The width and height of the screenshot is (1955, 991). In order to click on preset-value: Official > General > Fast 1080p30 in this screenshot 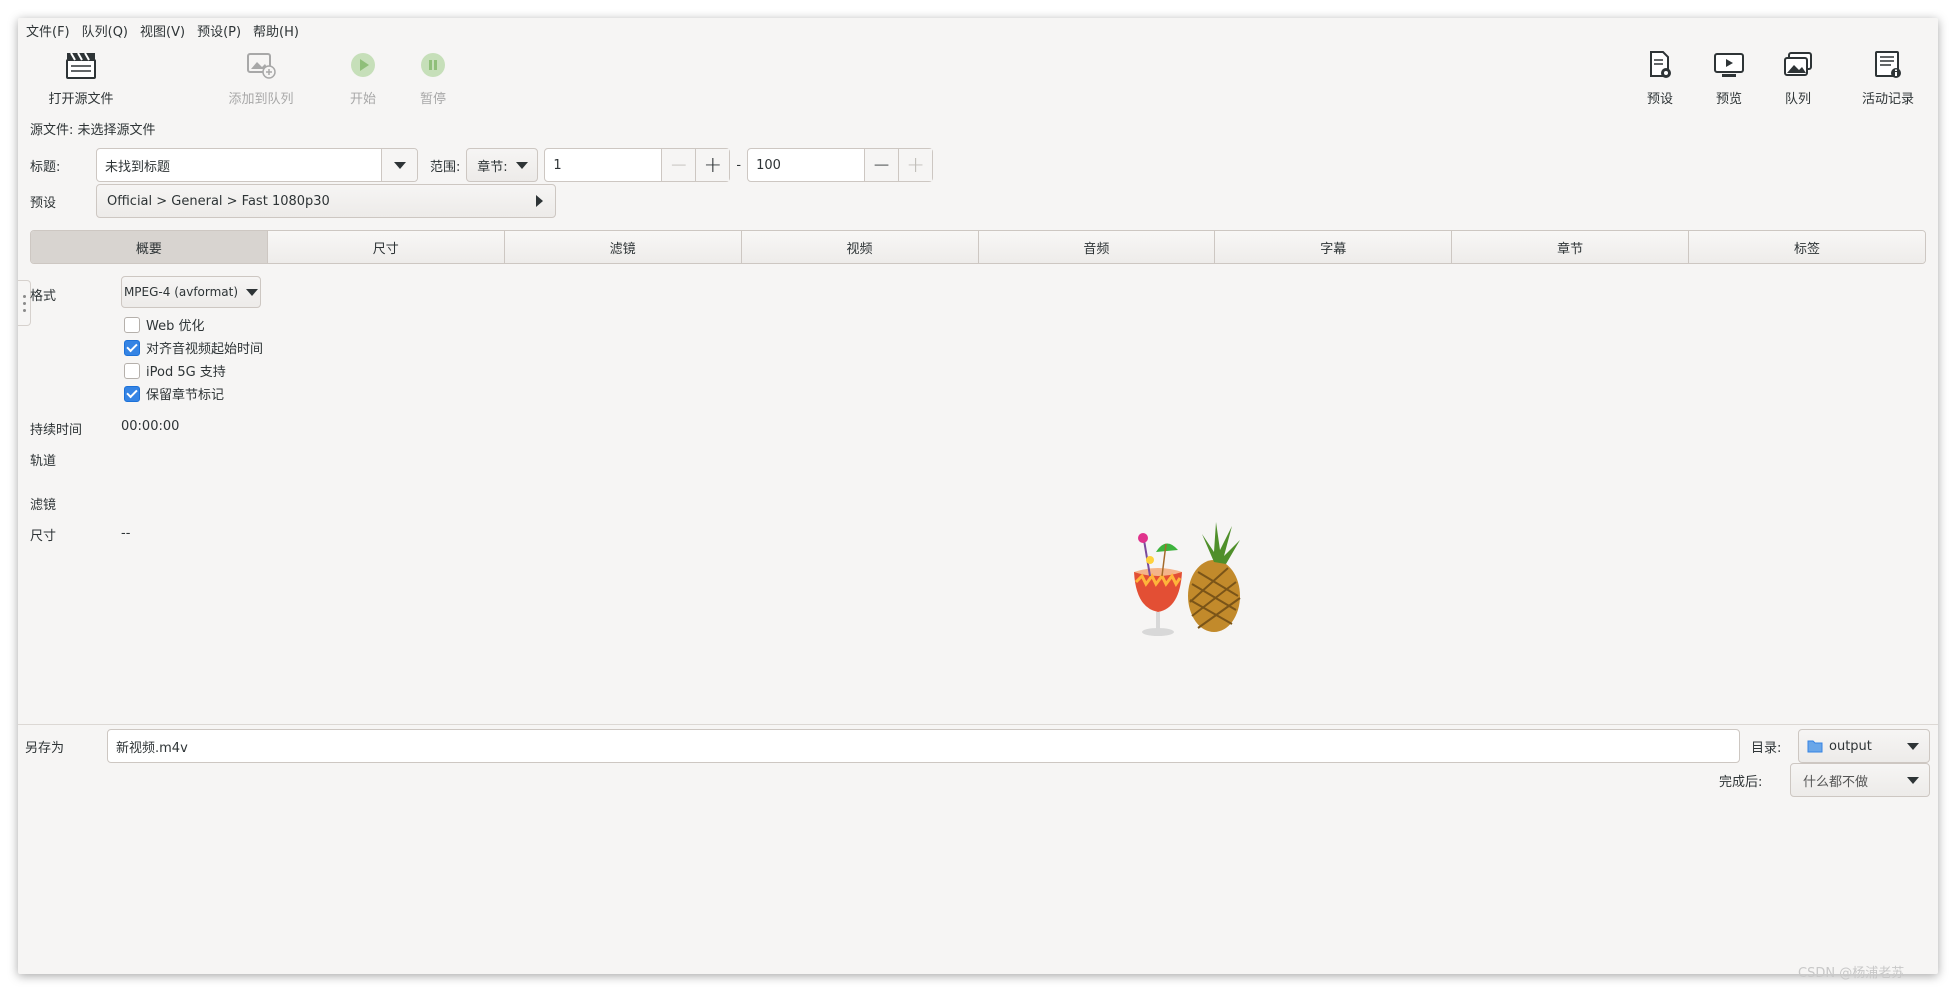, I will do `click(218, 201)`.